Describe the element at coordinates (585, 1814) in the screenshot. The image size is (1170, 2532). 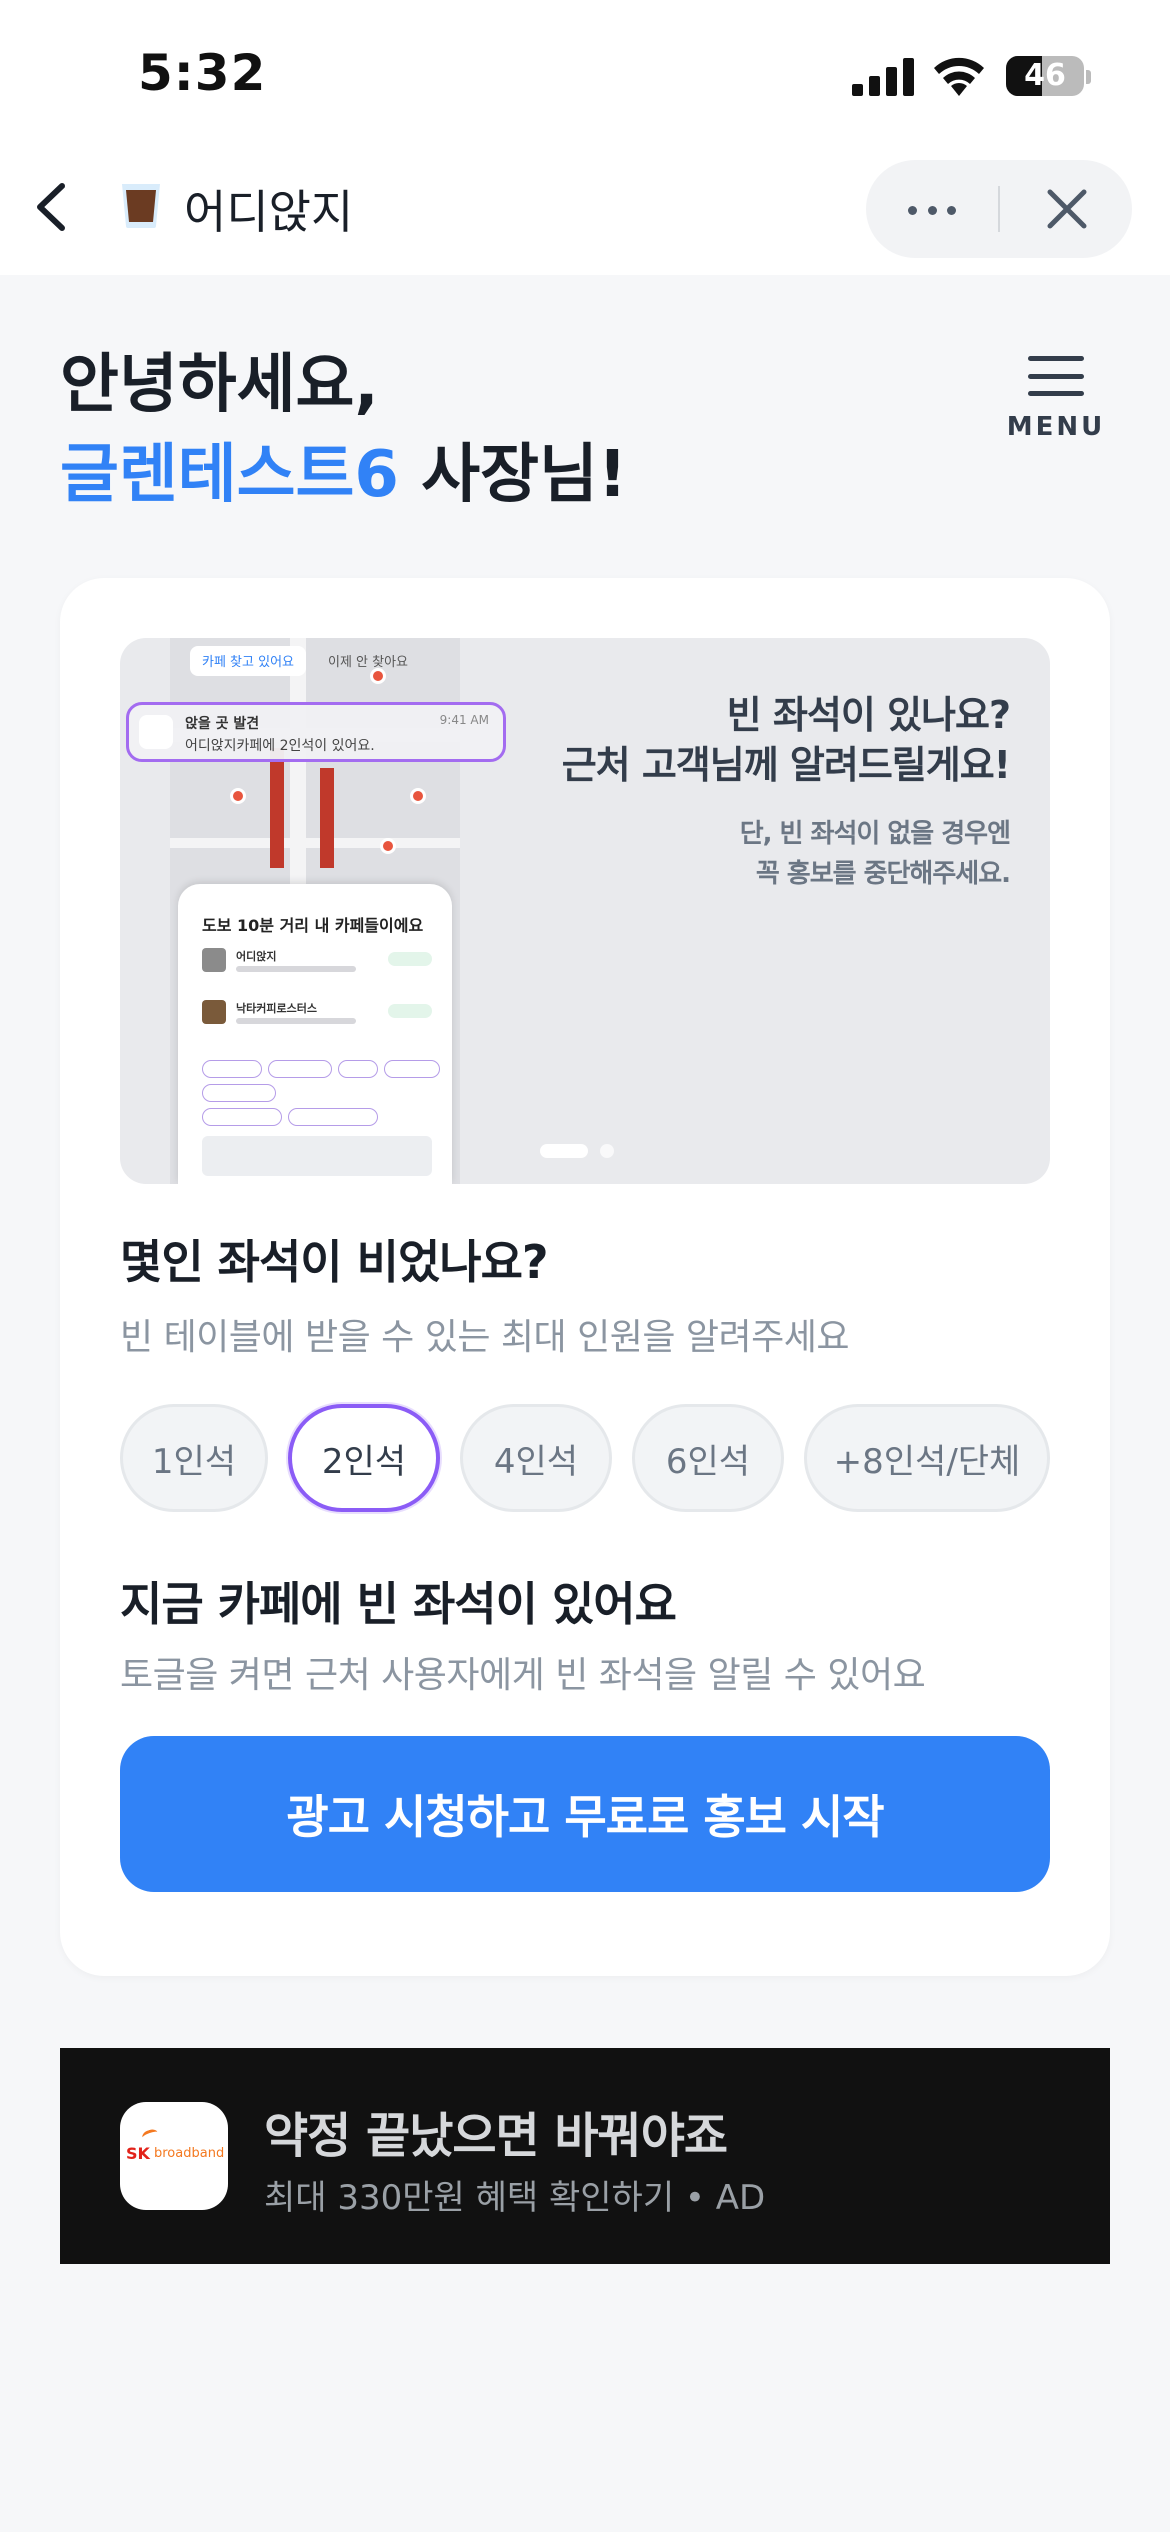
I see `watch-ad-button: 광고 시청하고 무료로 홍보 시작` at that location.